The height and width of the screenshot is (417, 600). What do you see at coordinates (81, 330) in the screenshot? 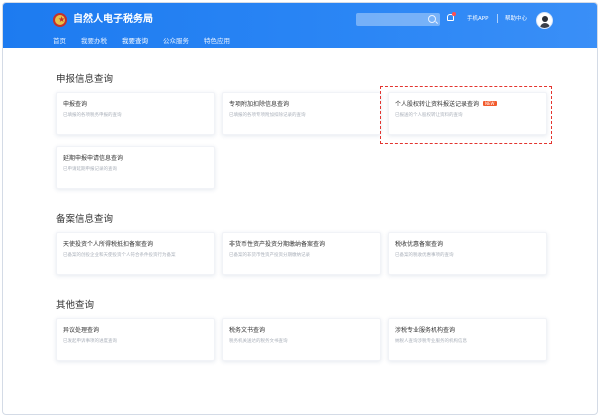
I see `card-title: 异议处理查询` at bounding box center [81, 330].